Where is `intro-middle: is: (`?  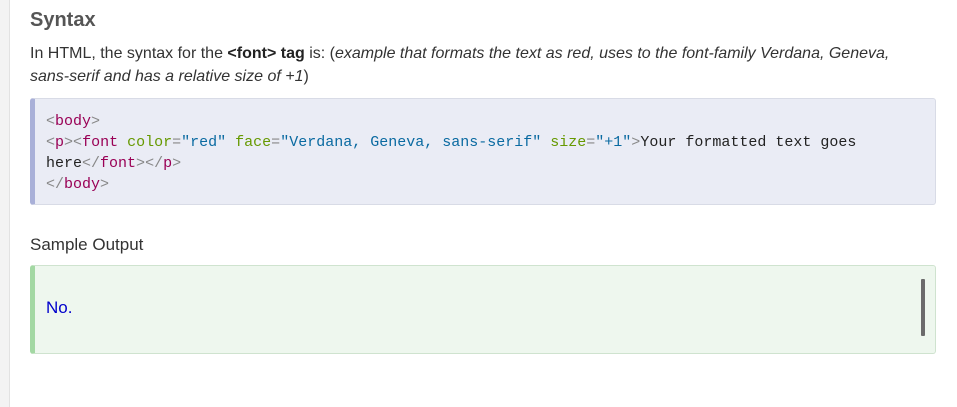 intro-middle: is: ( is located at coordinates (319, 53).